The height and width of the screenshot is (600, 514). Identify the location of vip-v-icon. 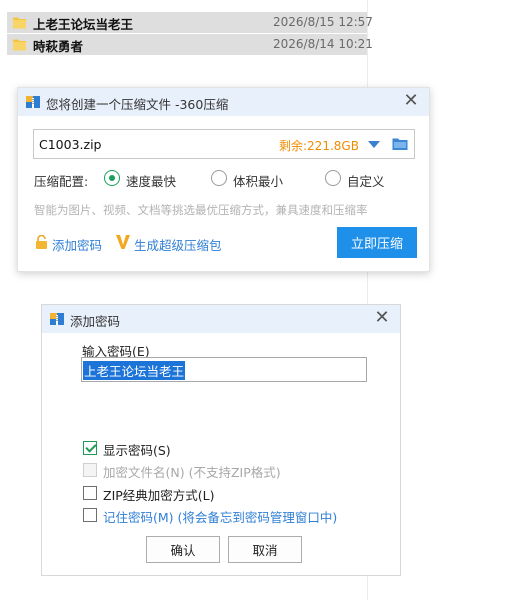
(123, 242).